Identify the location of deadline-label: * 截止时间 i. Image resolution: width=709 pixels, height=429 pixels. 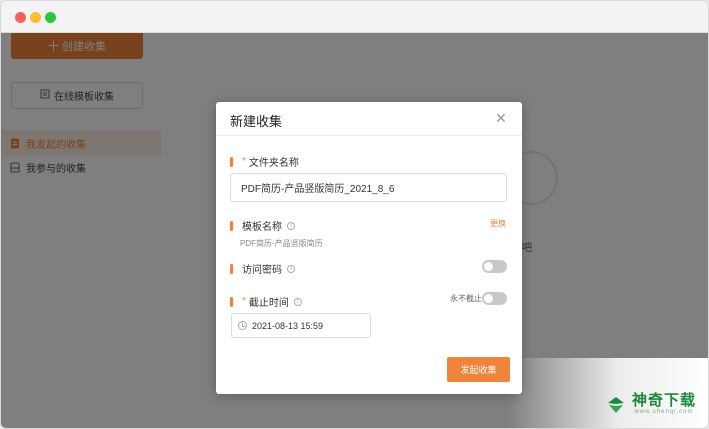
(266, 301).